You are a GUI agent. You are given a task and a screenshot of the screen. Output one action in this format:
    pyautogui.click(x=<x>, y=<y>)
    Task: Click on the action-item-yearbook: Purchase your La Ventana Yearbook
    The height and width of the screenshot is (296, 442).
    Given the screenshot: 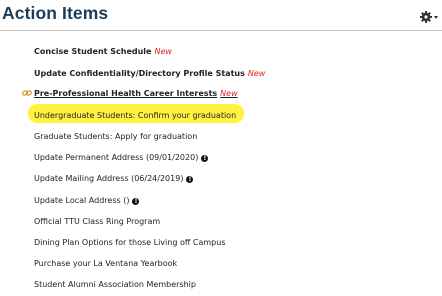 What is the action you would take?
    pyautogui.click(x=105, y=263)
    